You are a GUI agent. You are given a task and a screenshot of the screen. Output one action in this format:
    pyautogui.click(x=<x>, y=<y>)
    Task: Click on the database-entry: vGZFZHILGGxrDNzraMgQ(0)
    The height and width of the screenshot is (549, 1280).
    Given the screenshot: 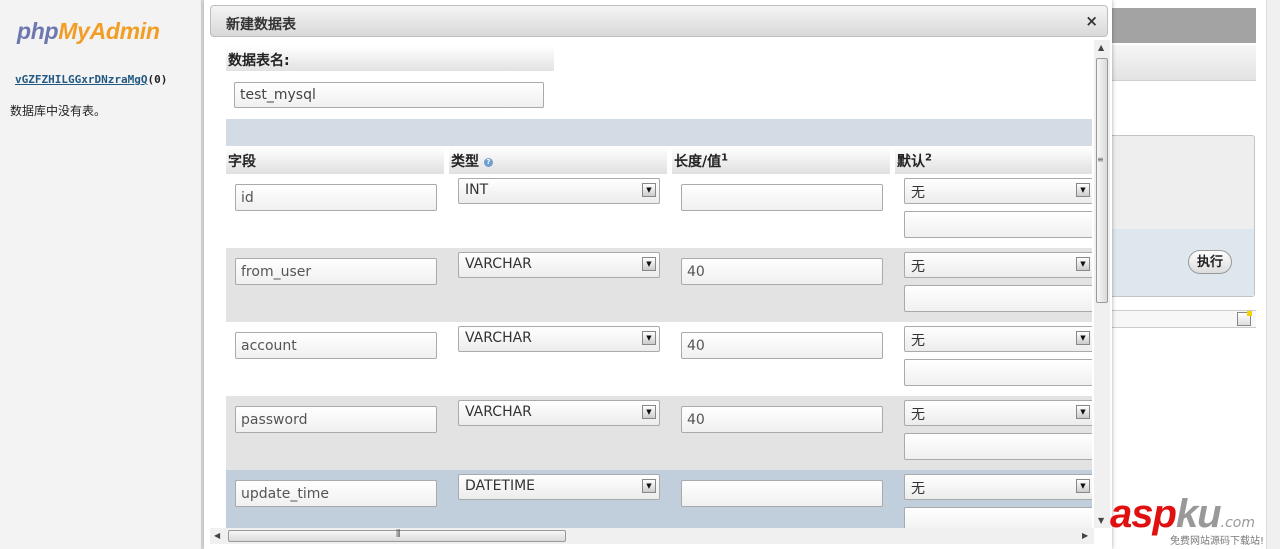 What is the action you would take?
    pyautogui.click(x=91, y=79)
    